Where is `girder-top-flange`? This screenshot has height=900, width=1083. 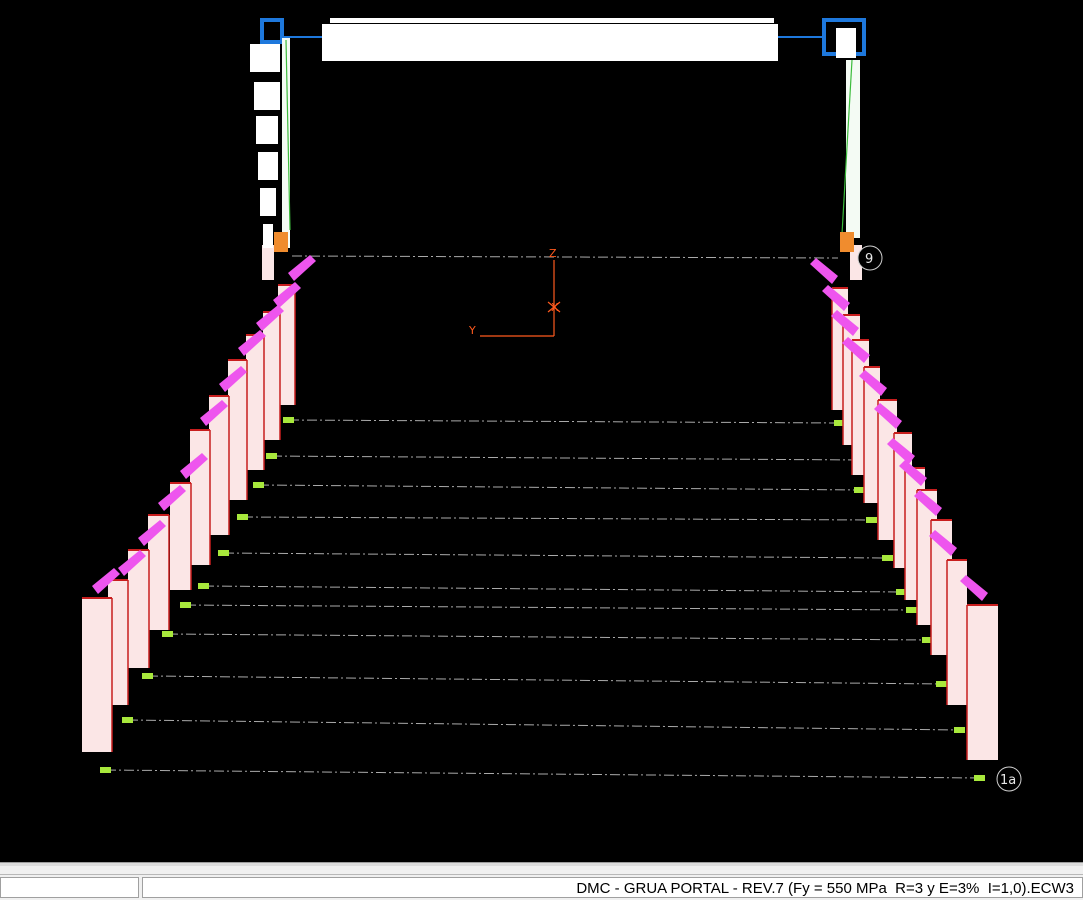
girder-top-flange is located at coordinates (552, 20).